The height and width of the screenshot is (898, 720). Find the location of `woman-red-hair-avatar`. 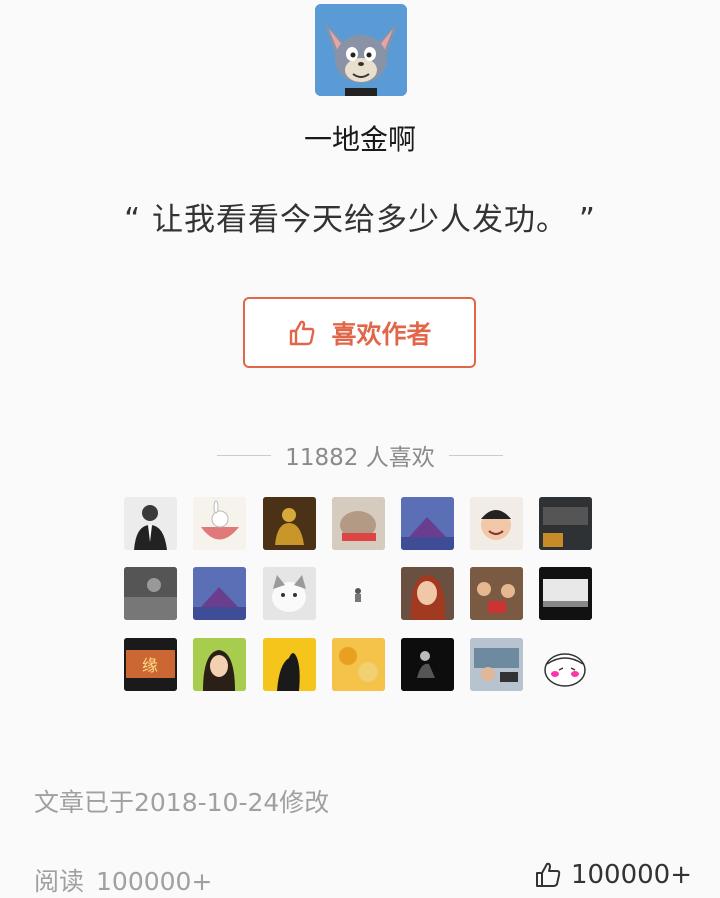

woman-red-hair-avatar is located at coordinates (427, 593).